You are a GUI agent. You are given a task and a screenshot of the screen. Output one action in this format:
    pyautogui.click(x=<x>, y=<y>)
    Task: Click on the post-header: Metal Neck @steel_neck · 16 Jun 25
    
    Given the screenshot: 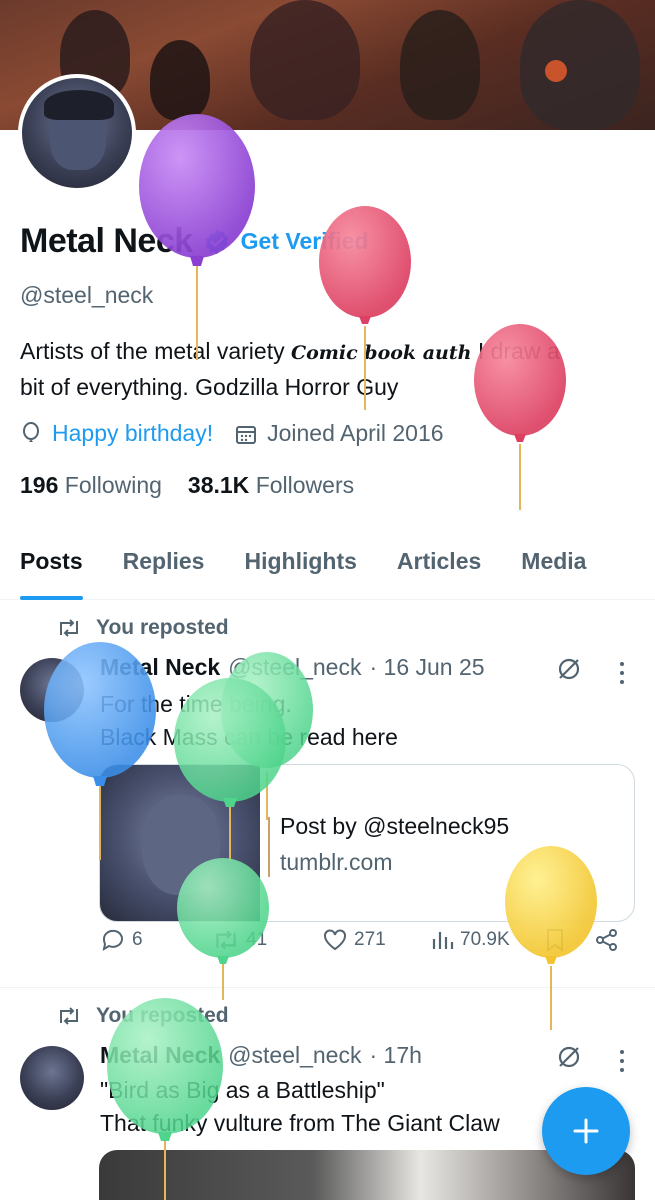 What is the action you would take?
    pyautogui.click(x=292, y=667)
    